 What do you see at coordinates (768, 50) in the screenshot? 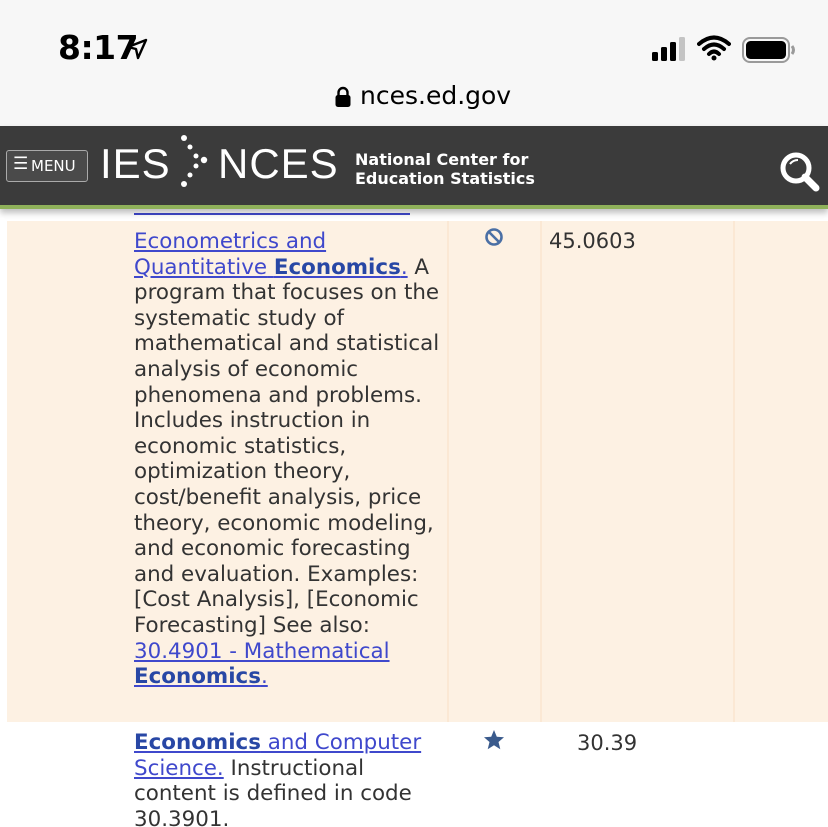
I see `battery-icon` at bounding box center [768, 50].